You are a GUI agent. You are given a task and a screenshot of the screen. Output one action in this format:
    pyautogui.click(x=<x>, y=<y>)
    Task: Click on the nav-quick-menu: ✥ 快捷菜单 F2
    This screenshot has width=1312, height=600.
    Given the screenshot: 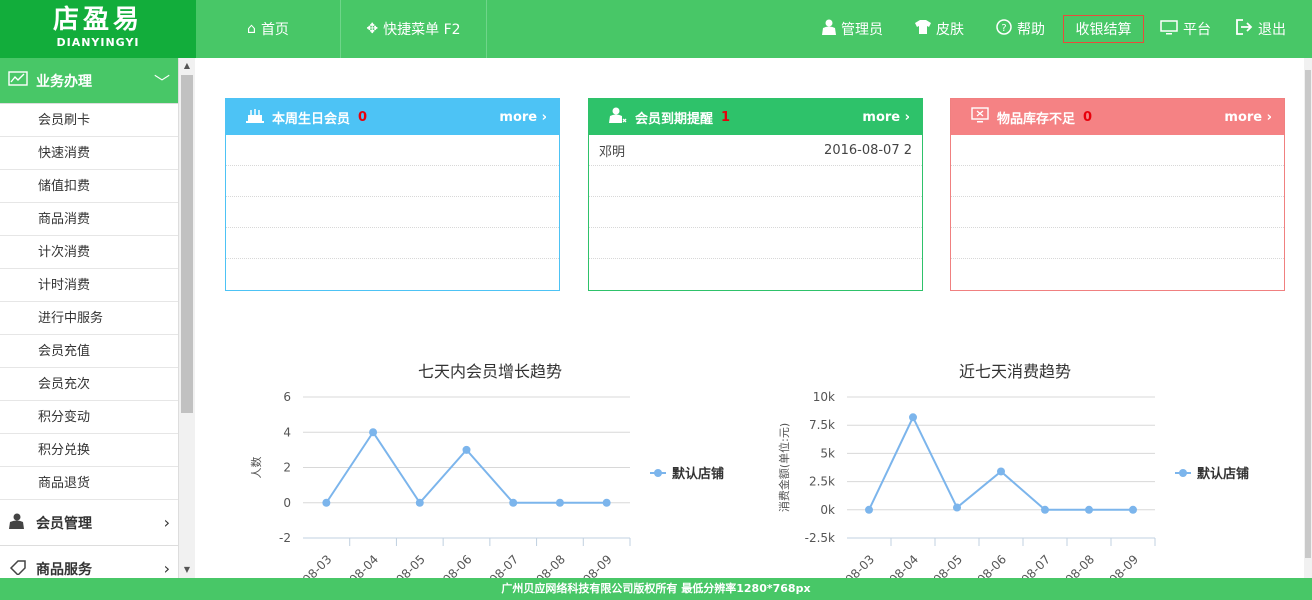 What is the action you would take?
    pyautogui.click(x=414, y=29)
    